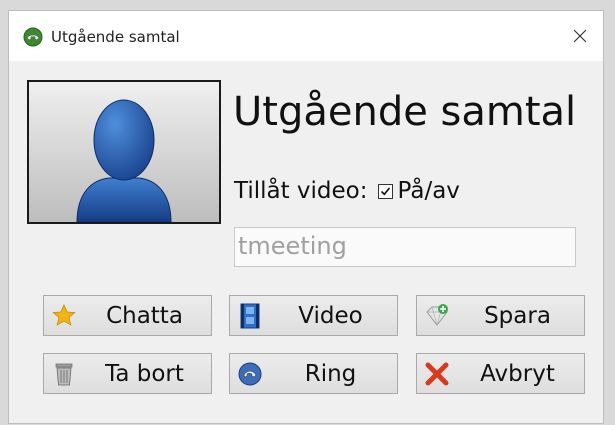 The image size is (615, 425). Describe the element at coordinates (306, 36) in the screenshot. I see `title-bar: Utgående samtal` at that location.